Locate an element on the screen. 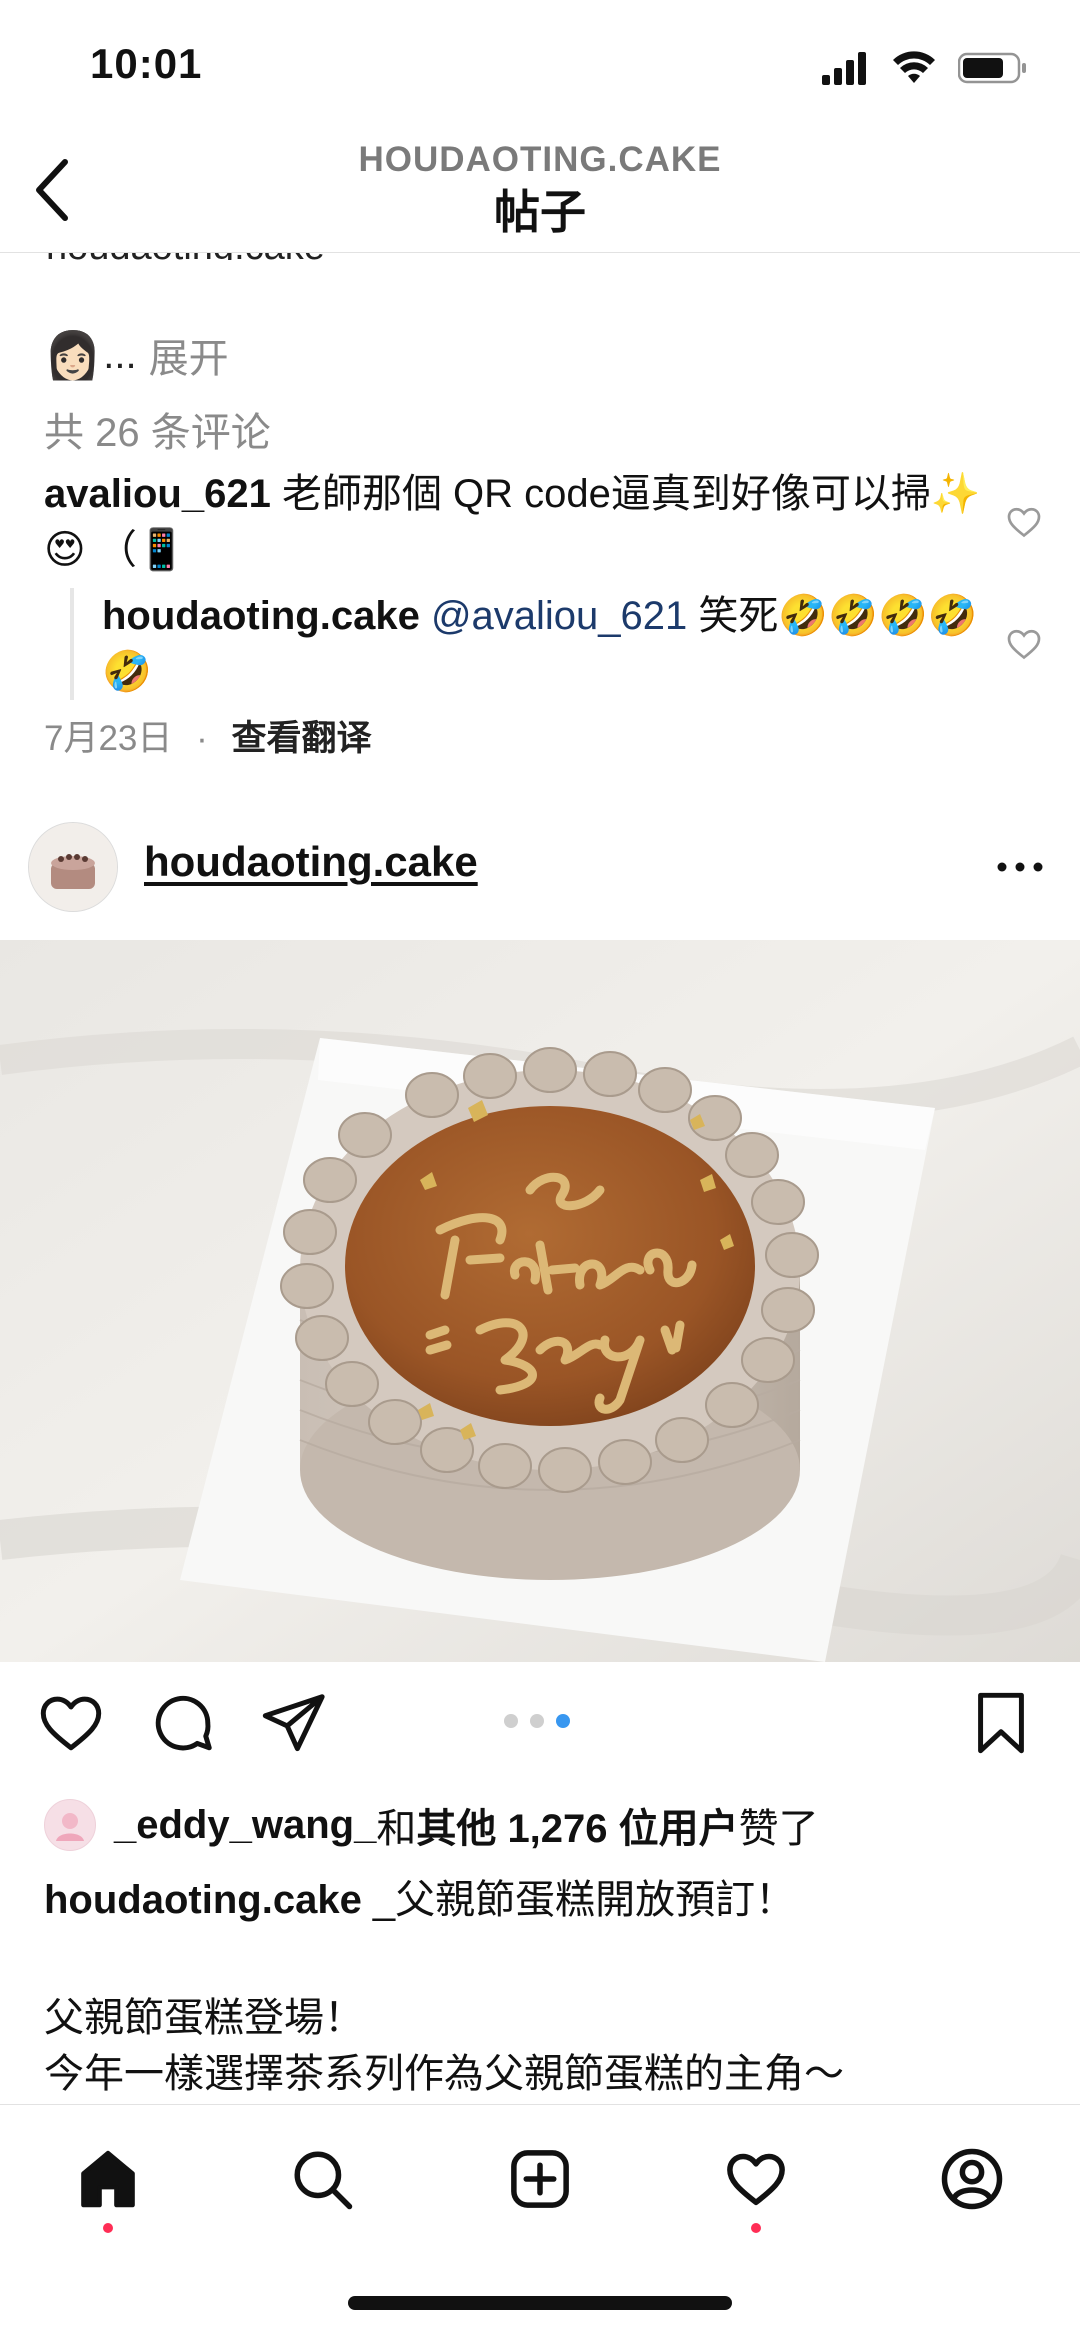  expand-caption-row: 👩🏻 ... 展开 is located at coordinates (136, 355).